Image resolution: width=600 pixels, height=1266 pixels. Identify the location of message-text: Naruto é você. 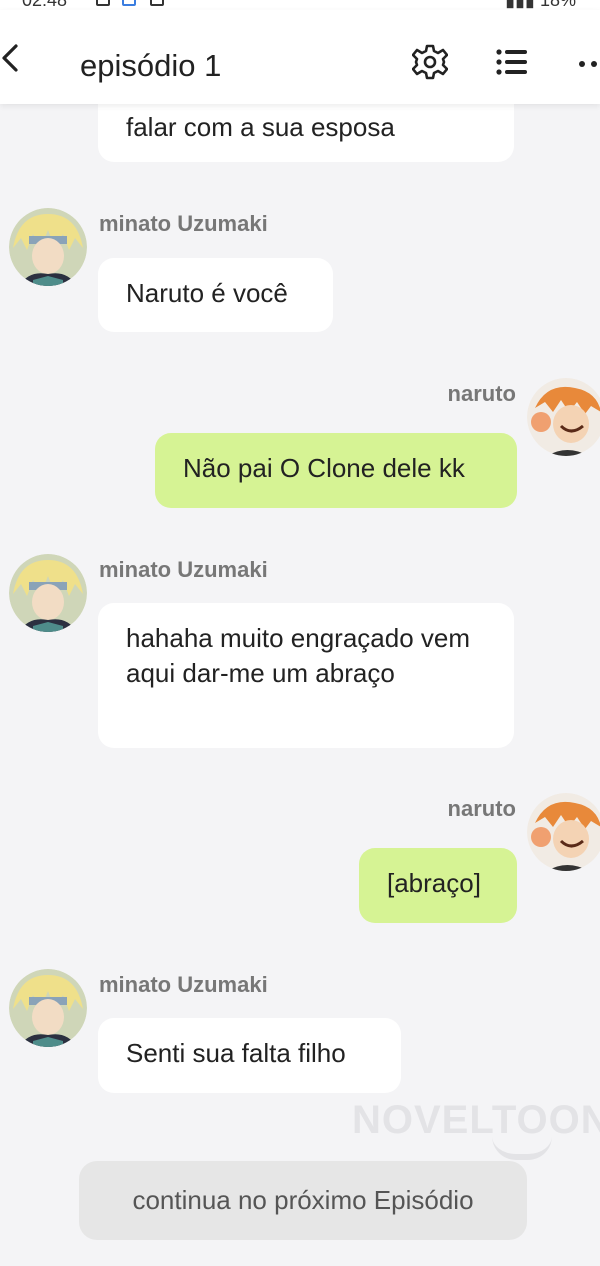
(207, 293).